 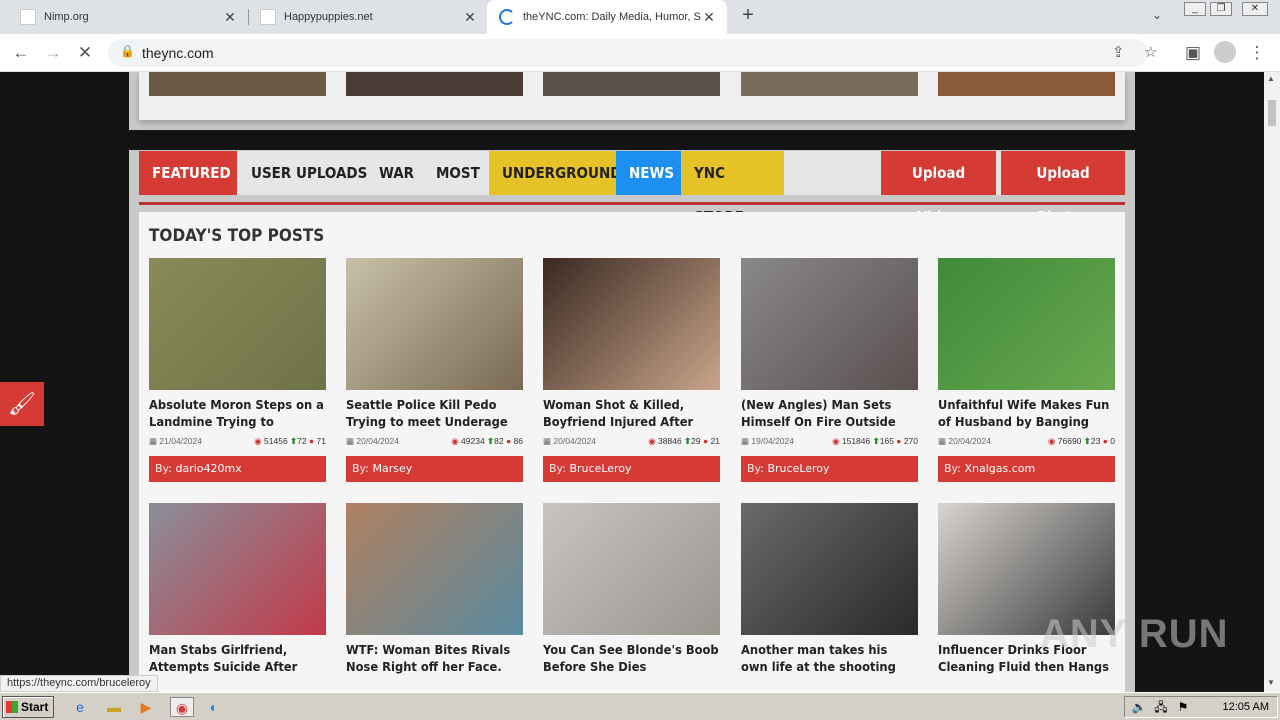 What do you see at coordinates (1271, 682) in the screenshot?
I see `scroll-down-icon: ▼` at bounding box center [1271, 682].